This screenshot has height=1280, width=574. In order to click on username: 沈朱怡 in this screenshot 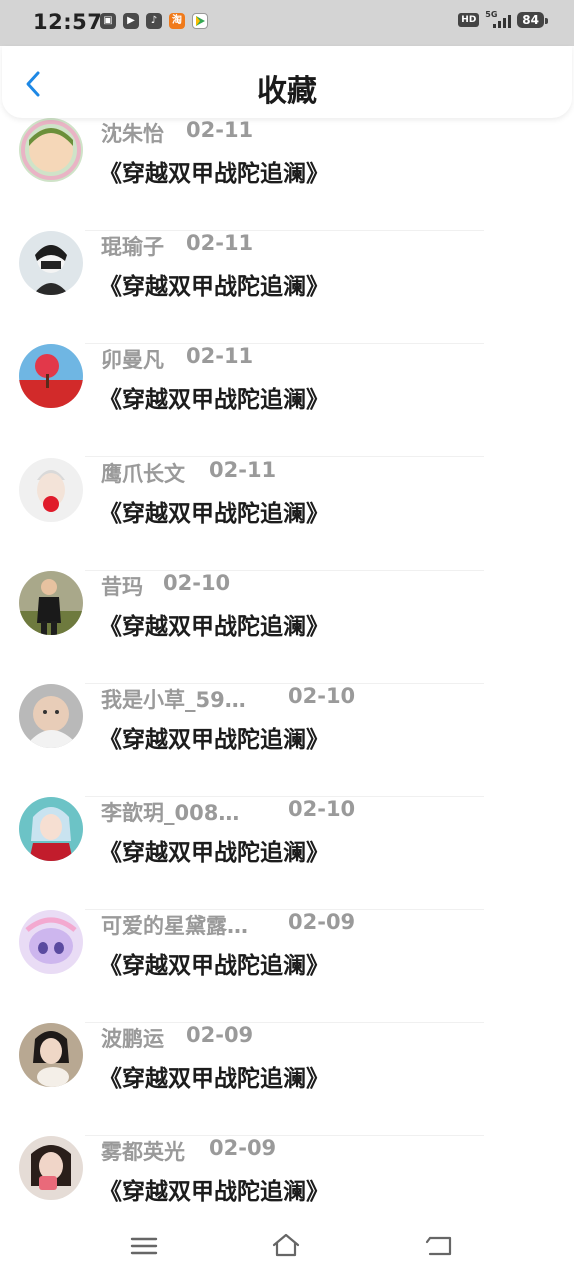, I will do `click(132, 134)`.